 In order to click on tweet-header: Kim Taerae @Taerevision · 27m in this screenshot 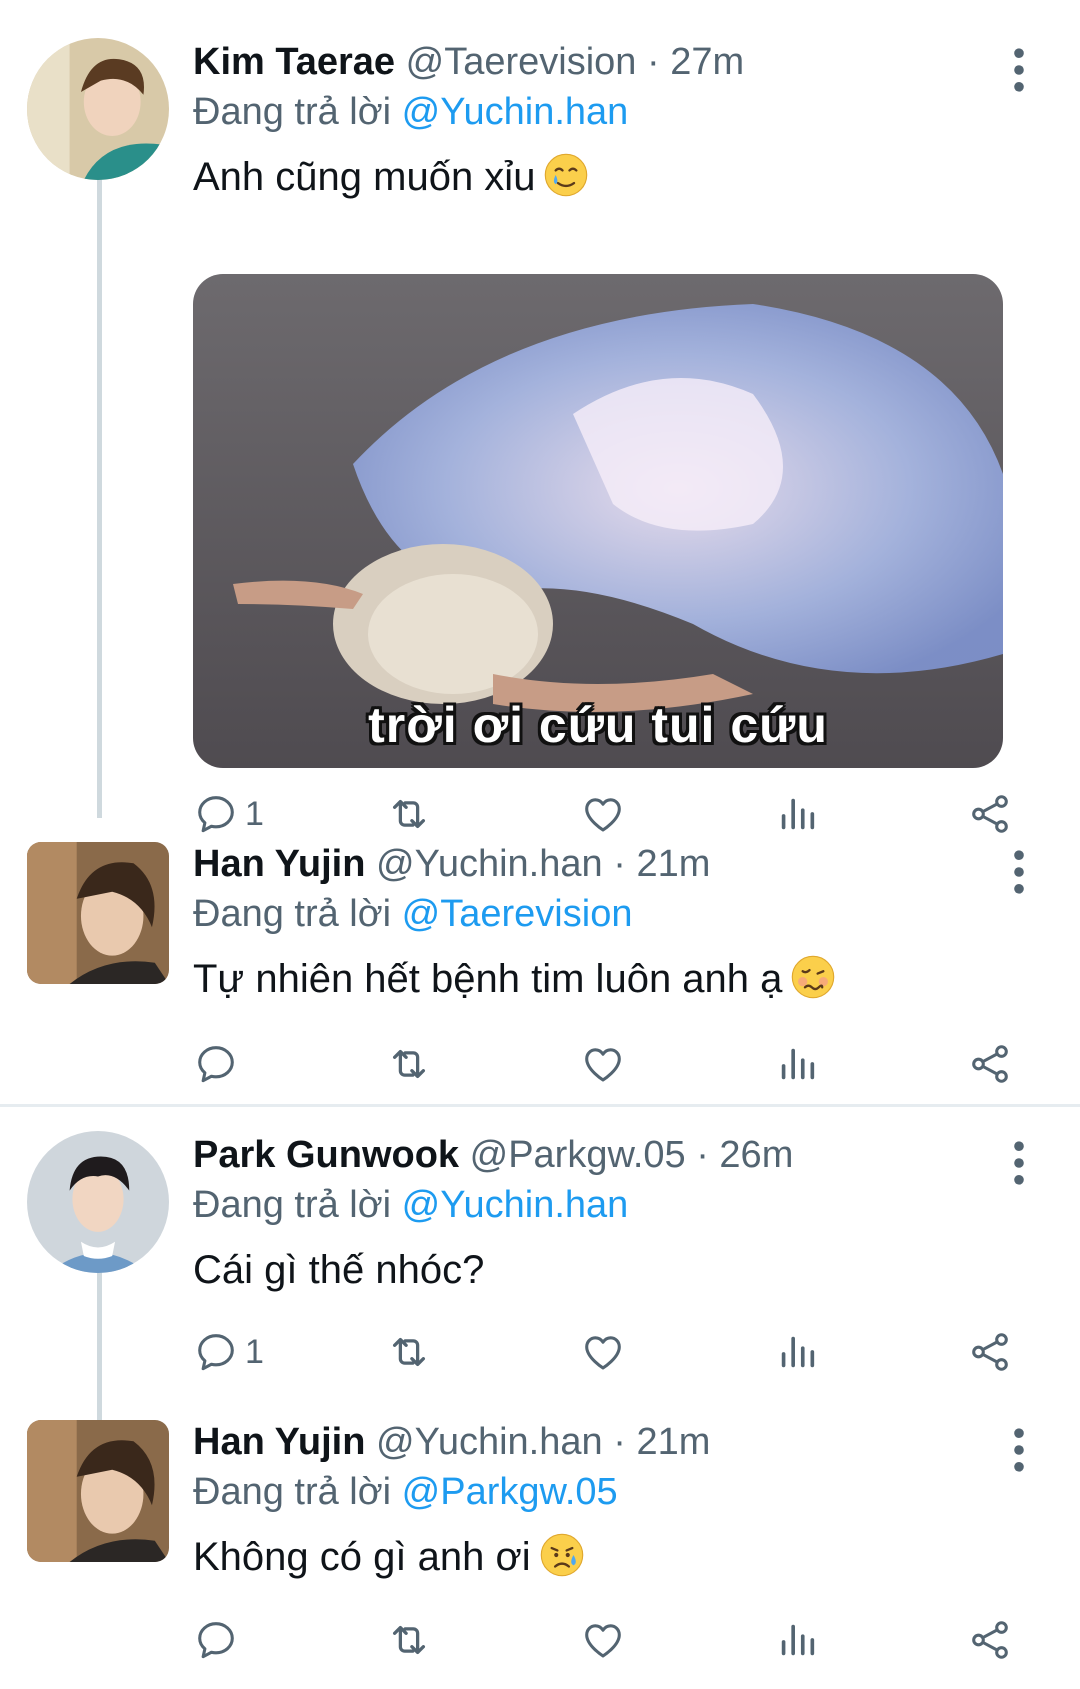, I will do `click(468, 62)`.